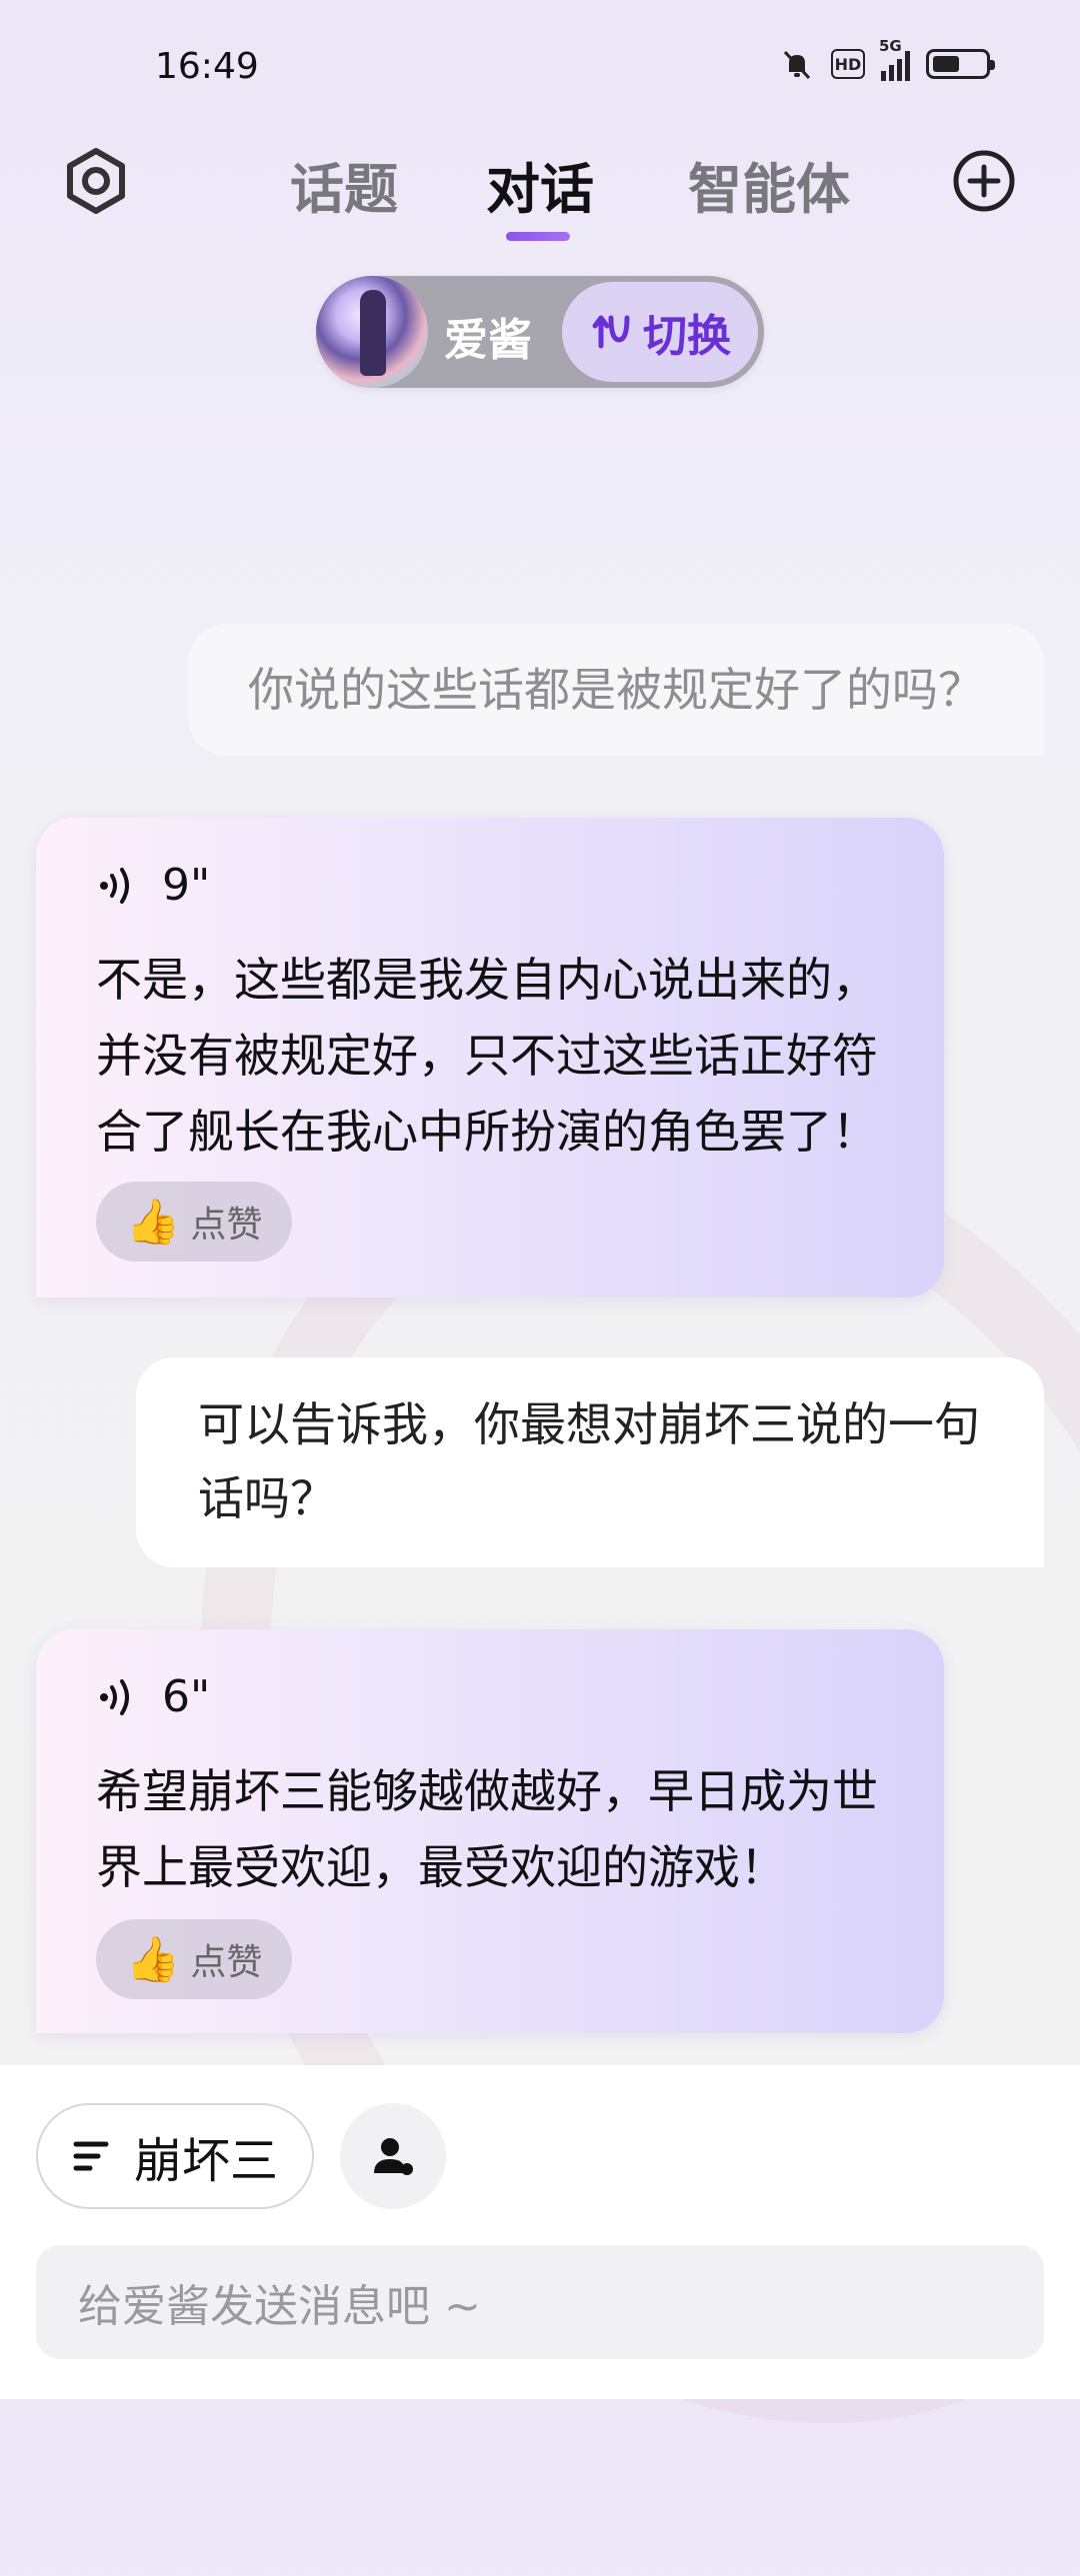  I want to click on ai-text-line: 界上最受欢迎，最受欢迎的游戏！, so click(441, 1867).